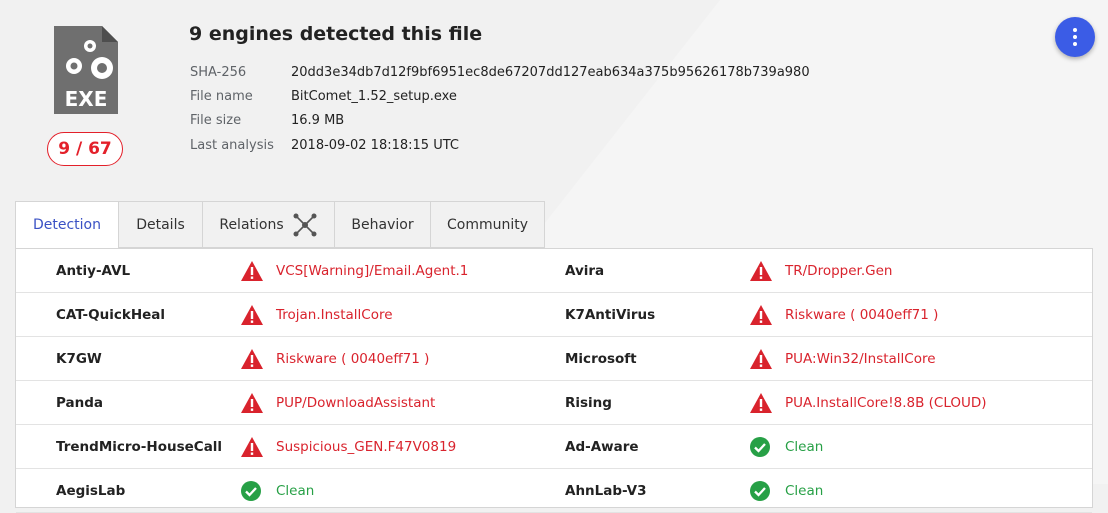 The image size is (1108, 513). Describe the element at coordinates (221, 96) in the screenshot. I see `meta-key: File name` at that location.